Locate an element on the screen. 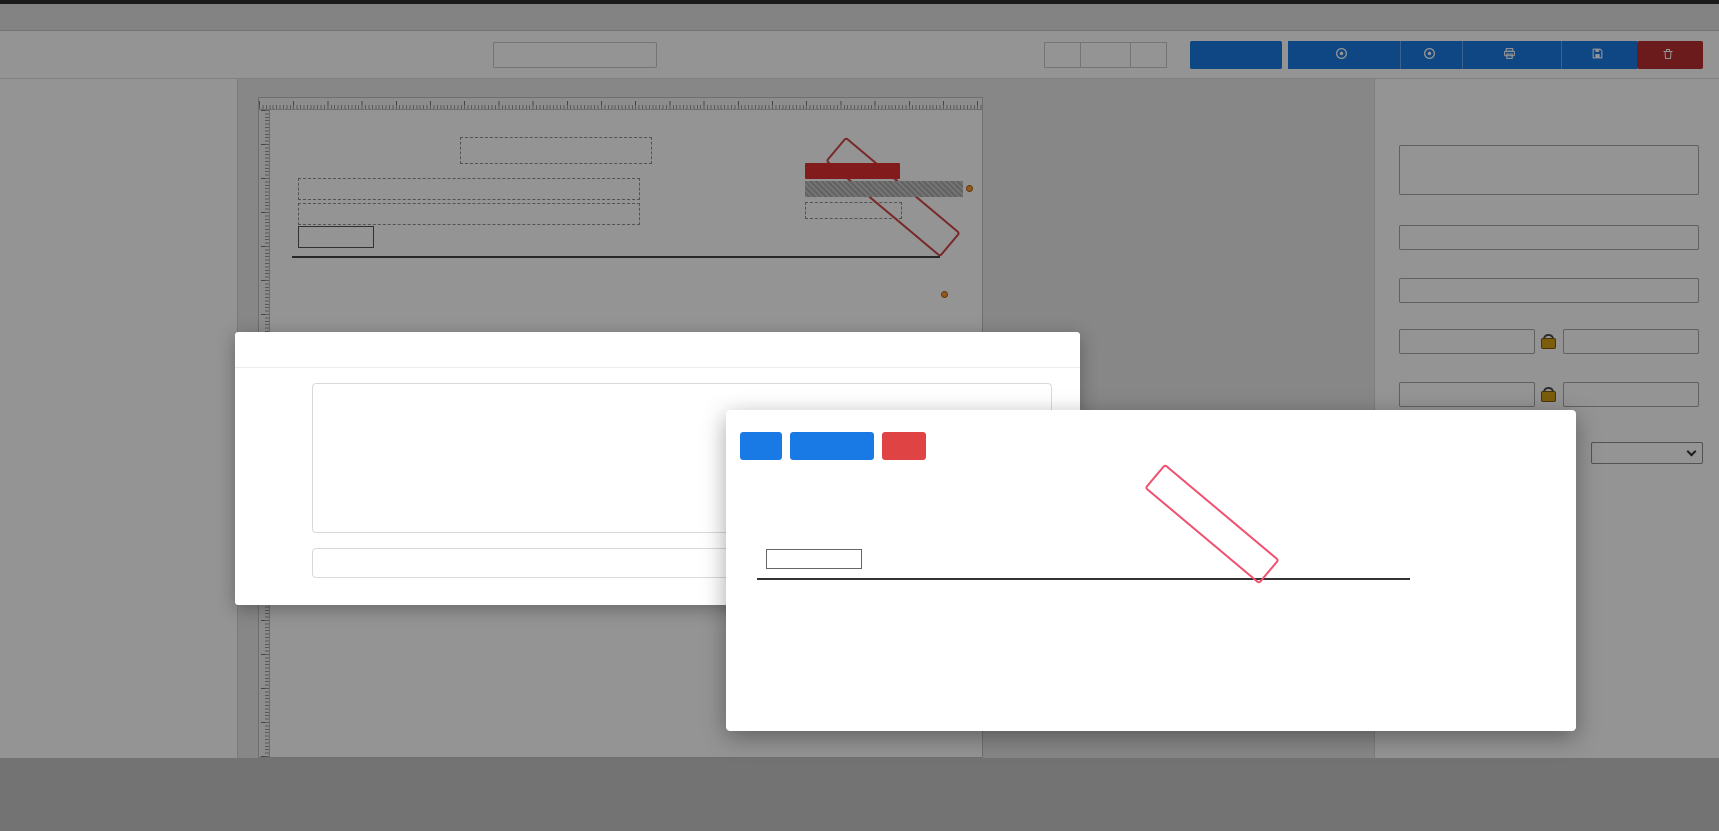 This screenshot has height=831, width=1719. id-input is located at coordinates (528, 563).